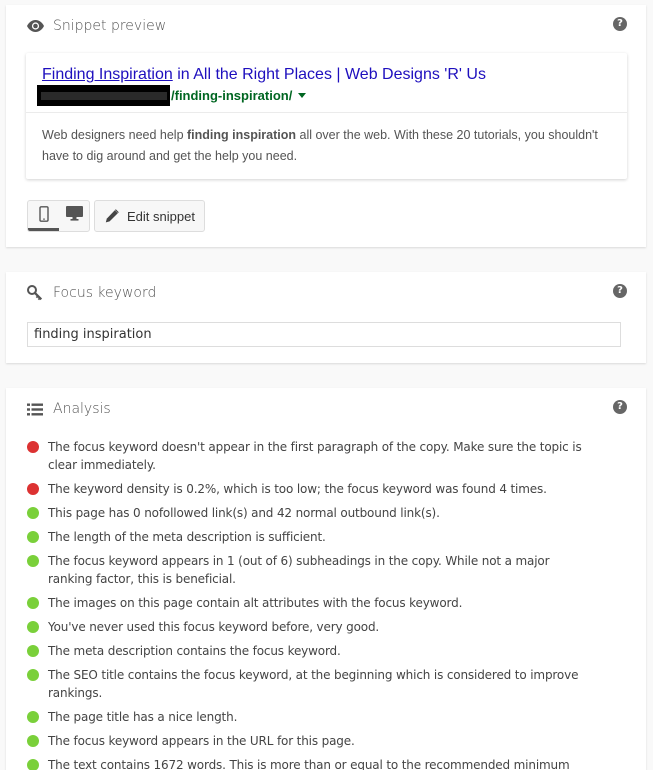 The image size is (653, 770). Describe the element at coordinates (110, 26) in the screenshot. I see `snippet-preview-title: Snippet preview` at that location.